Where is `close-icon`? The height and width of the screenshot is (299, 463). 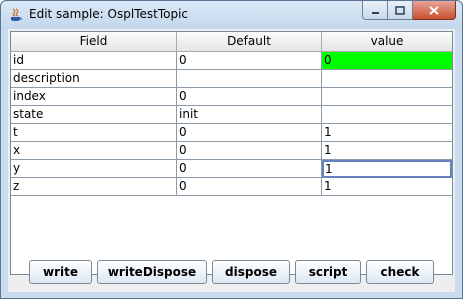 close-icon is located at coordinates (434, 10).